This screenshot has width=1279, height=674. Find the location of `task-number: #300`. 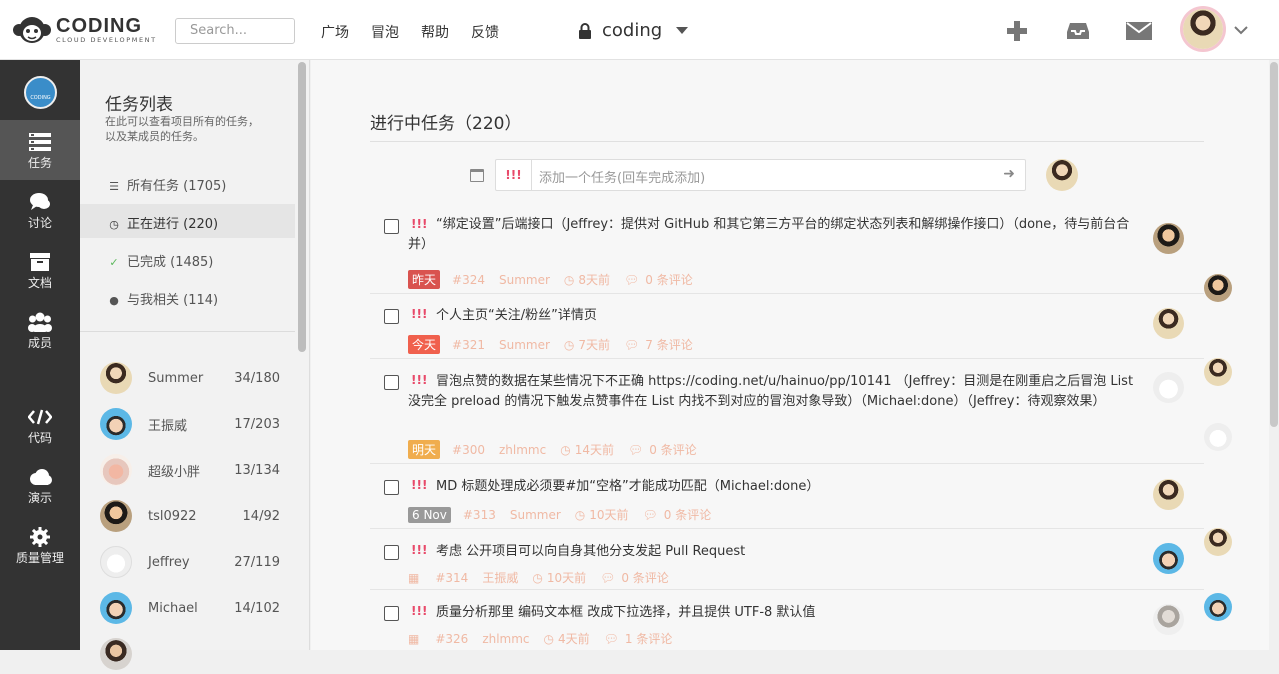

task-number: #300 is located at coordinates (468, 450).